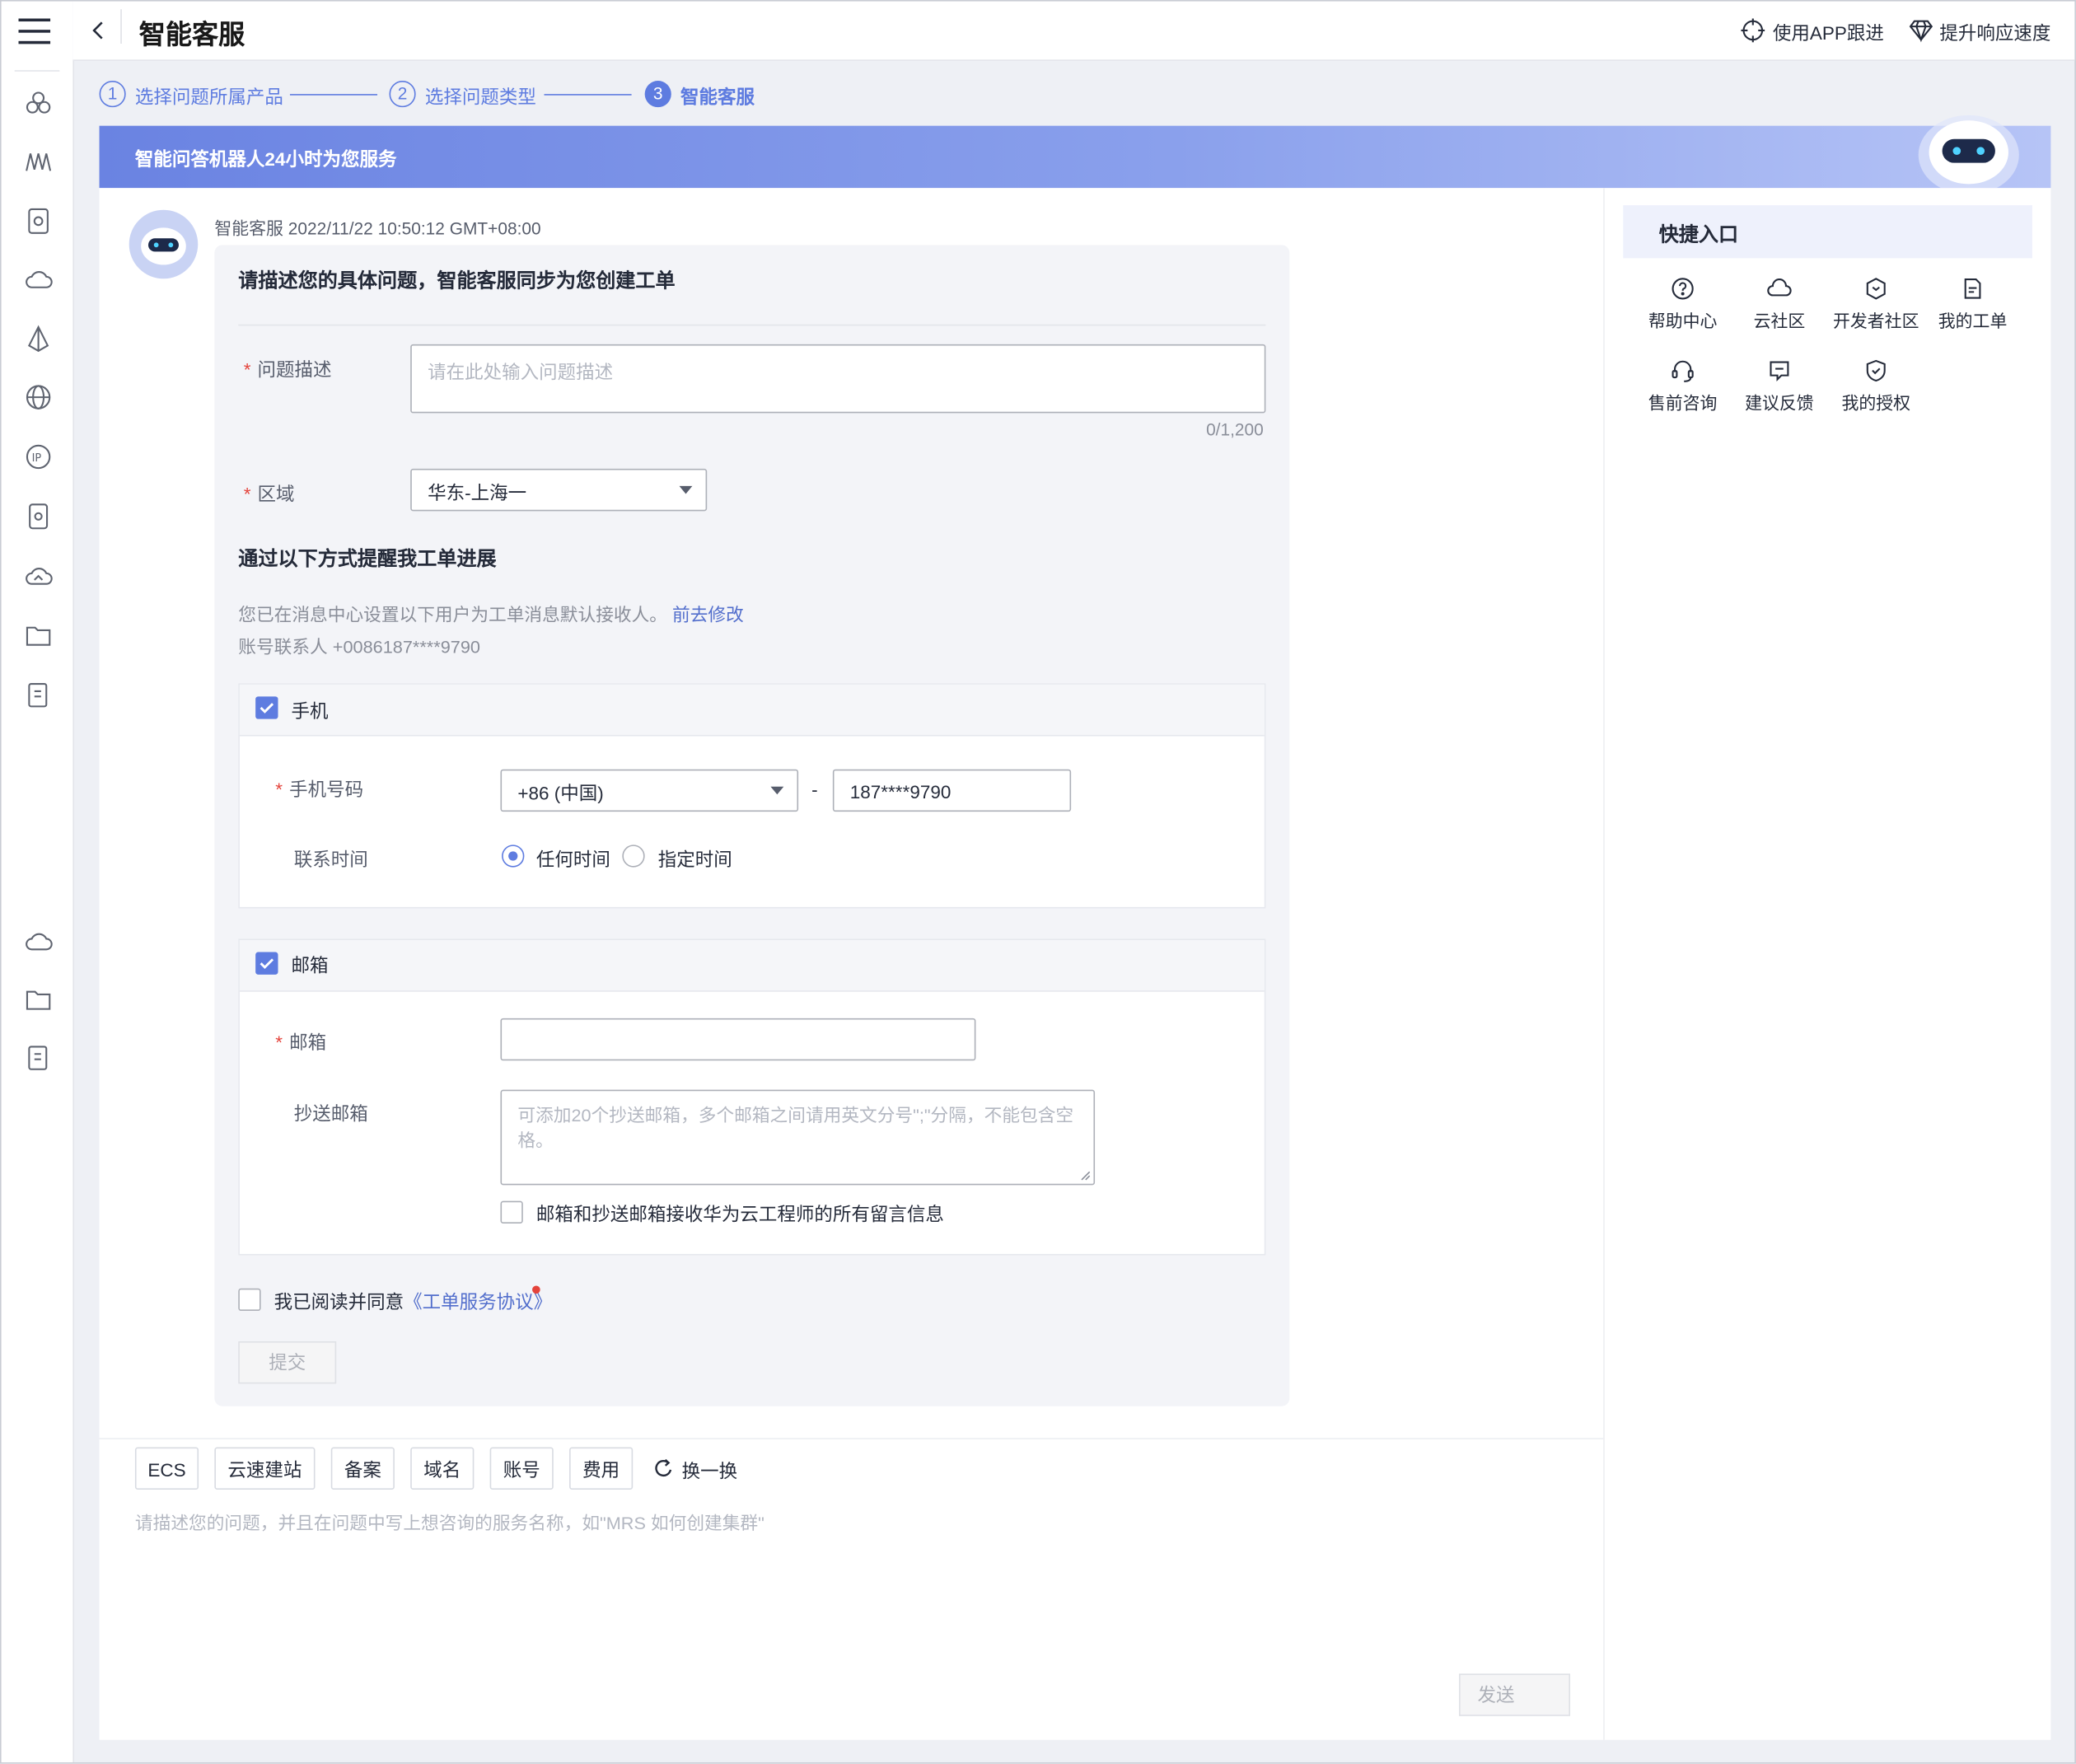 The width and height of the screenshot is (2076, 1764). What do you see at coordinates (248, 228) in the screenshot?
I see `message-sender: 智能客服` at bounding box center [248, 228].